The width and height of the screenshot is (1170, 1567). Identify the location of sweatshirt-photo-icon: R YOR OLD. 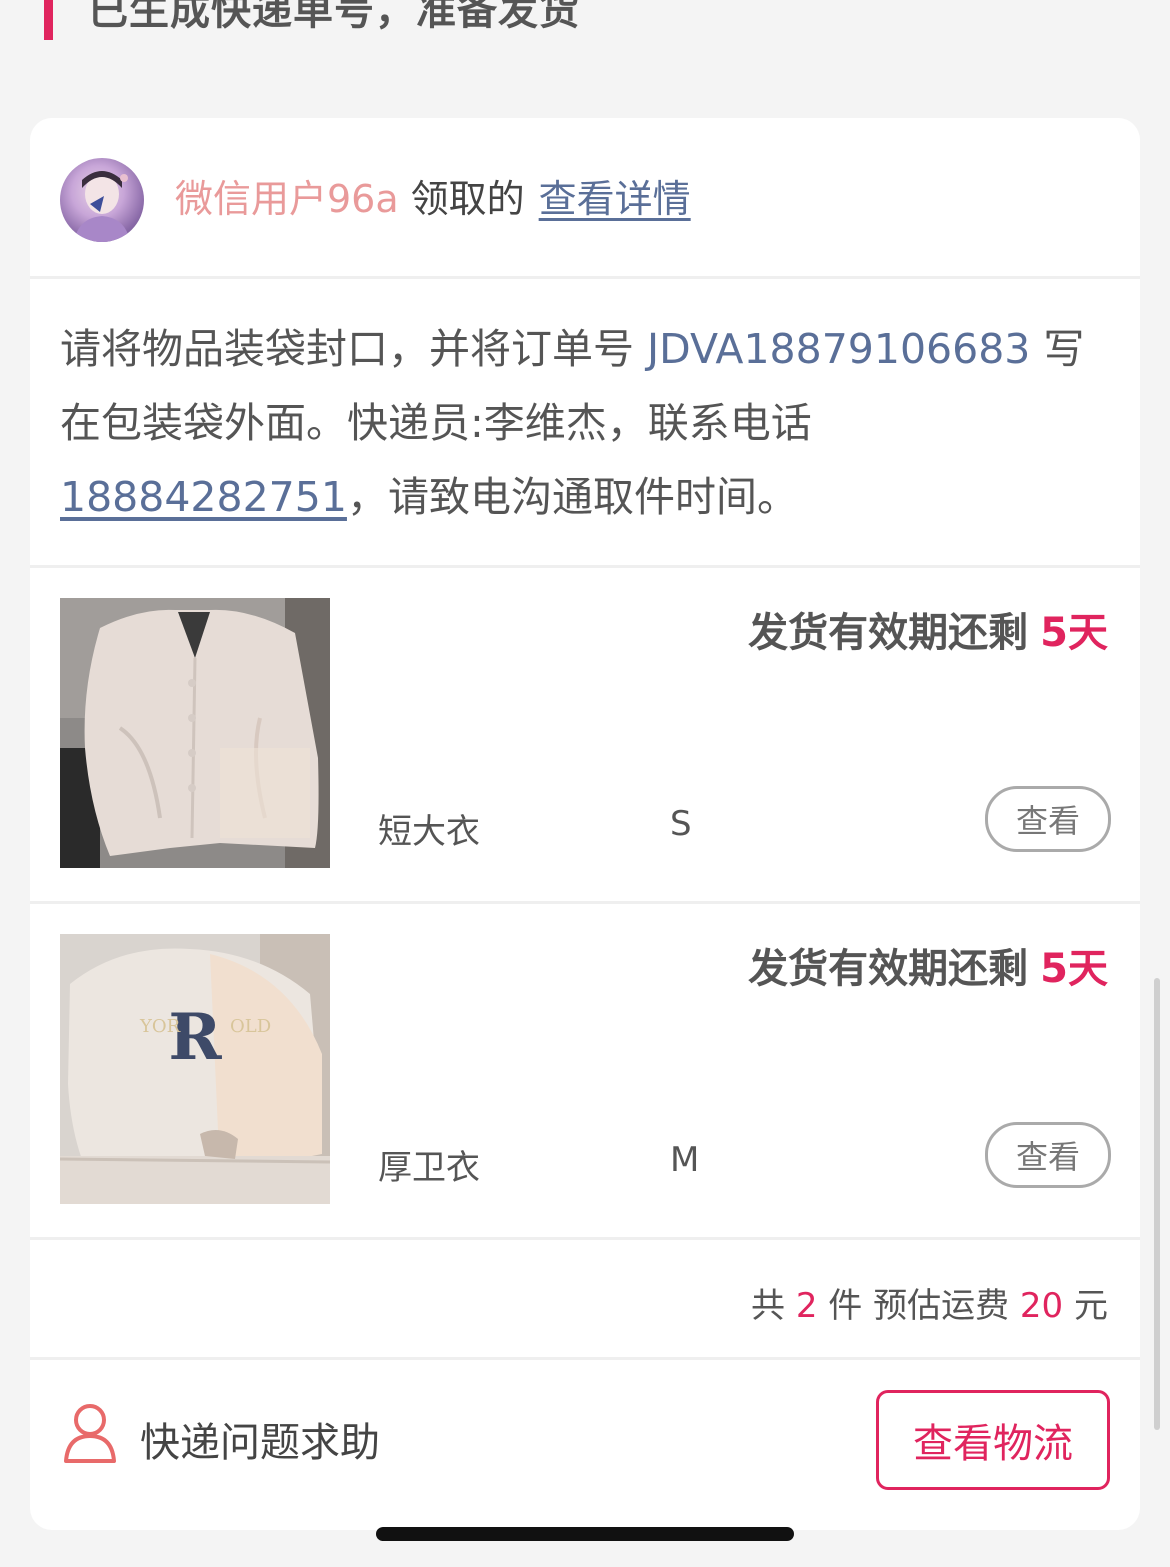
(195, 1069).